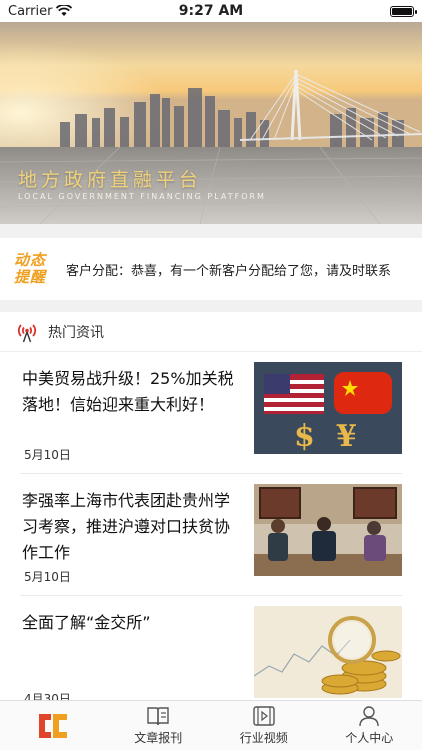  What do you see at coordinates (76, 332) in the screenshot?
I see `section-title: 热门资讯` at bounding box center [76, 332].